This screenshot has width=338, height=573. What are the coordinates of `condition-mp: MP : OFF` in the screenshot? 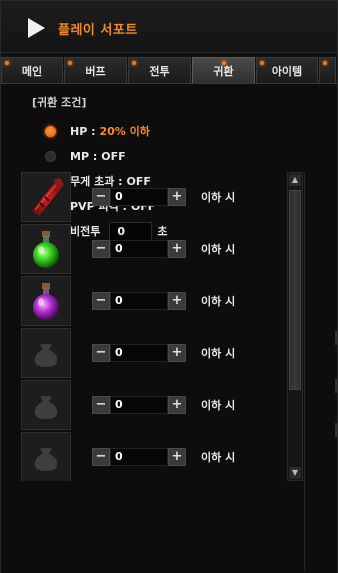 It's located at (85, 156).